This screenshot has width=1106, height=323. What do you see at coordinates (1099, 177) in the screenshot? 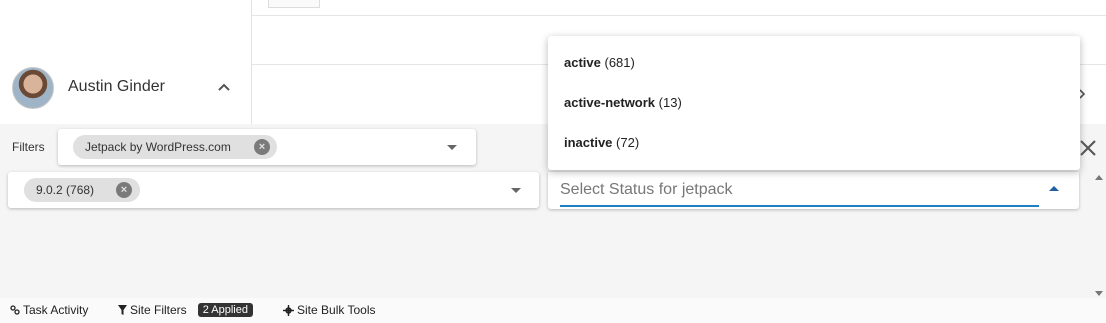
I see `scroll-up-arrow` at bounding box center [1099, 177].